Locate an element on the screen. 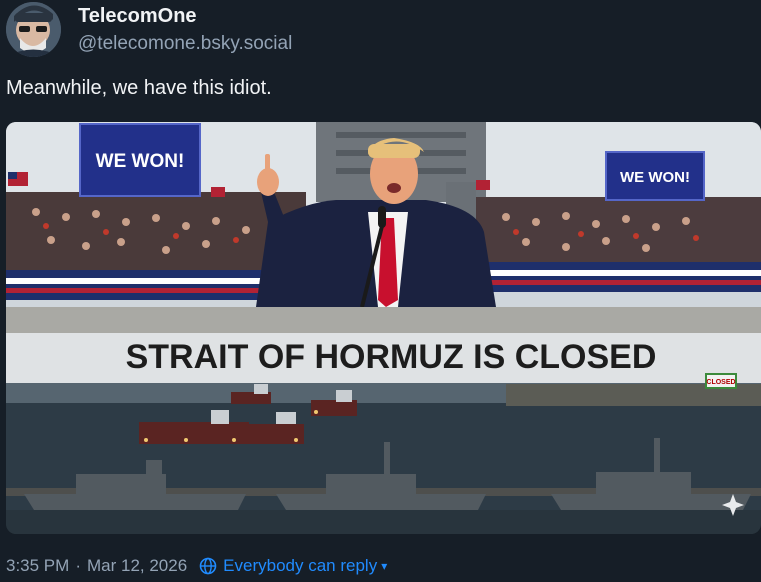 This screenshot has width=761, height=582. rally-sign-right: WE WON! is located at coordinates (655, 177).